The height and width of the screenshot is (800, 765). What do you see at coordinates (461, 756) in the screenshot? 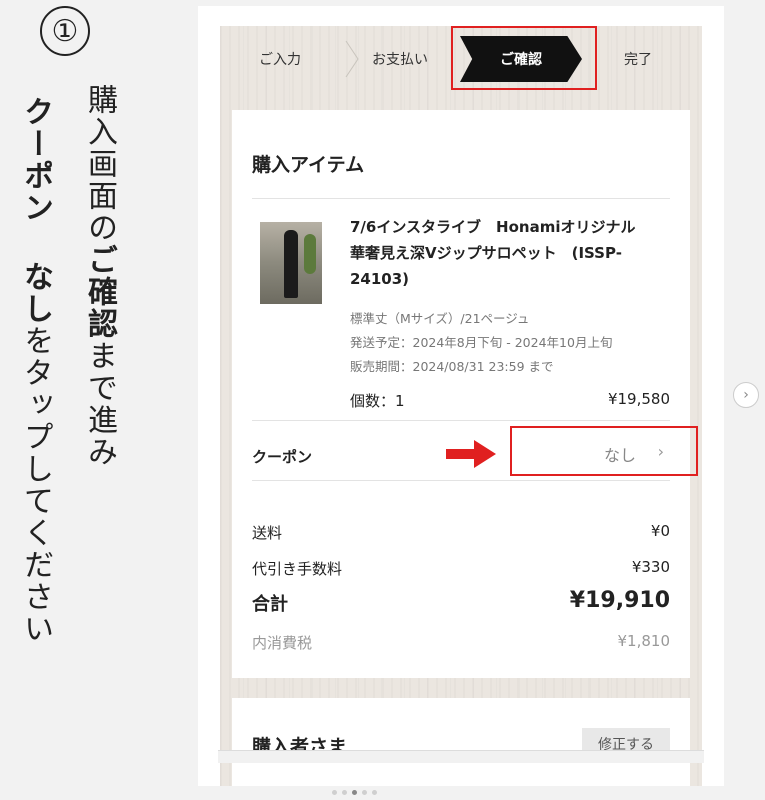
I see `browser-bottom-bar` at bounding box center [461, 756].